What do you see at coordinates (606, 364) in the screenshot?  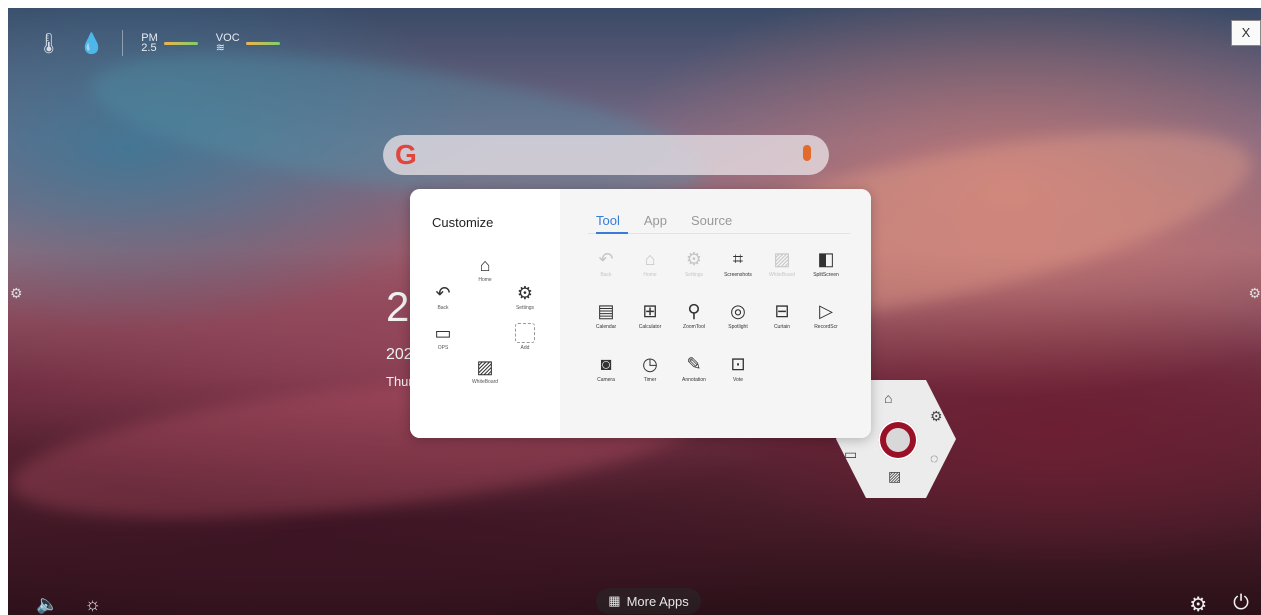 I see `camera-icon: ◙` at bounding box center [606, 364].